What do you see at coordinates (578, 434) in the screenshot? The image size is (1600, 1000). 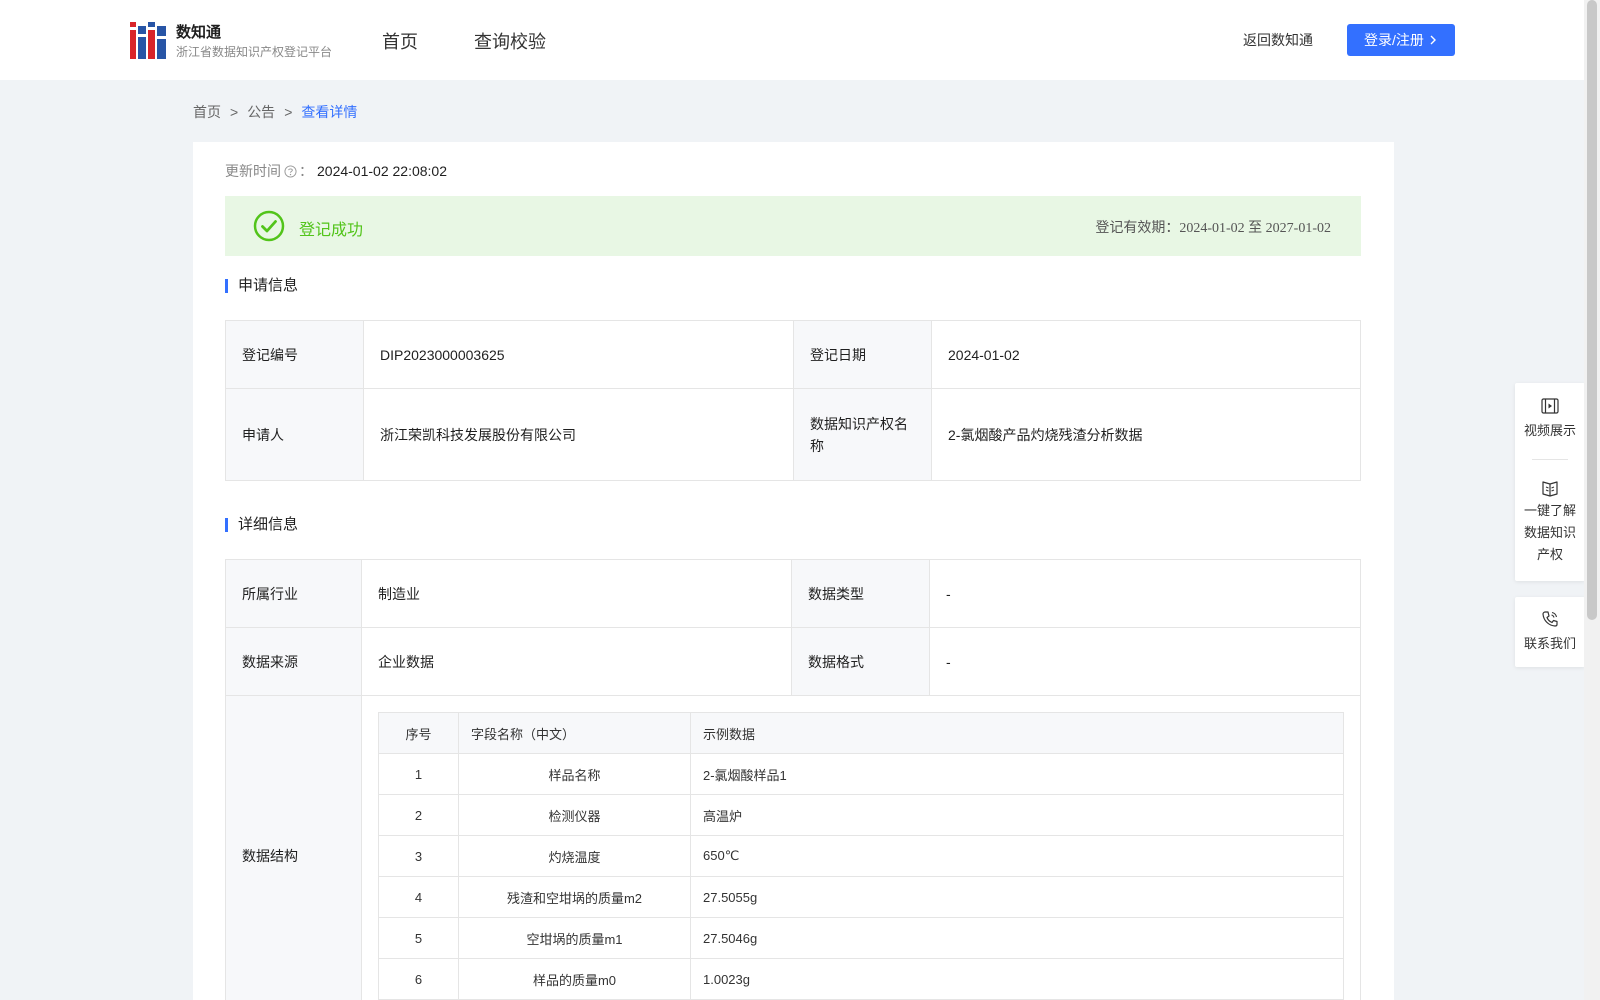 I see `applicant-value: 浙江荣凯科技发展股份有限公司` at bounding box center [578, 434].